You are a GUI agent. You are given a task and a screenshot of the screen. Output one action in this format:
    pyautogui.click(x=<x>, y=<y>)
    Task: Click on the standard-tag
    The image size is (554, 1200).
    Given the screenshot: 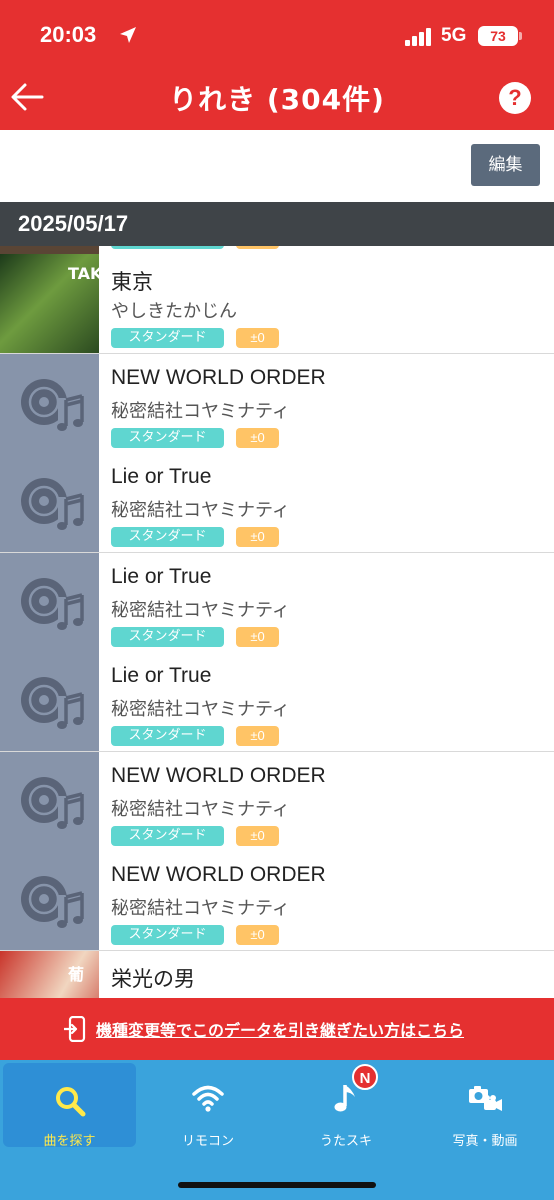 What is the action you would take?
    pyautogui.click(x=167, y=247)
    